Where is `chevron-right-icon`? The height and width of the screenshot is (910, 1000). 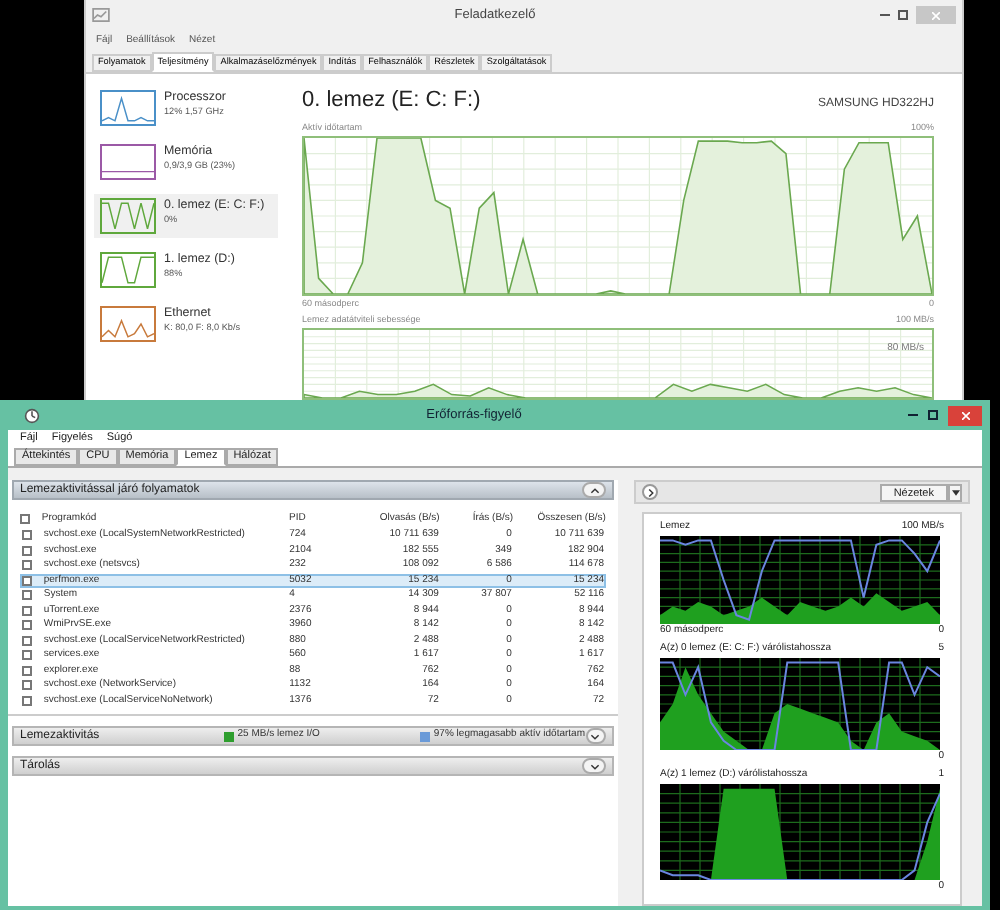 chevron-right-icon is located at coordinates (650, 492).